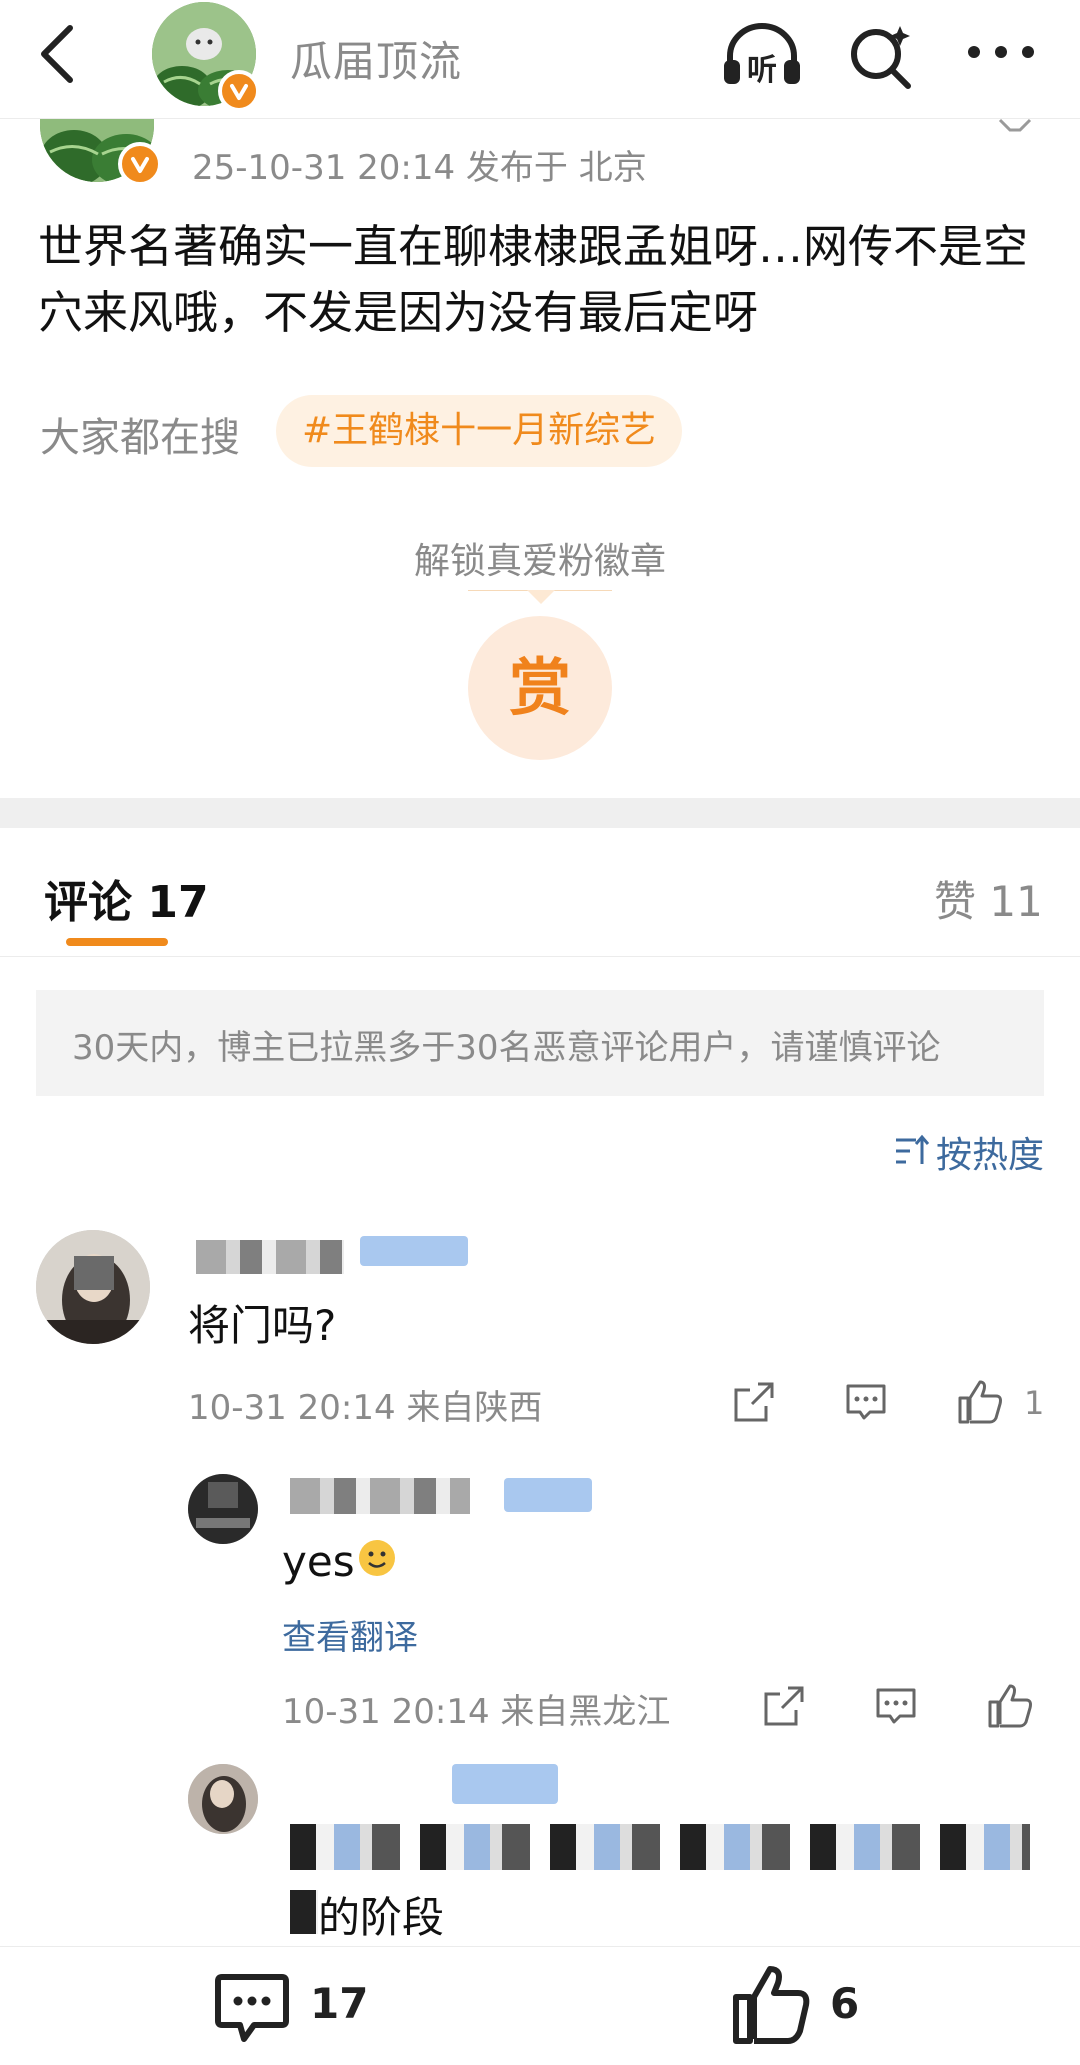  What do you see at coordinates (540, 956) in the screenshot?
I see `divider` at bounding box center [540, 956].